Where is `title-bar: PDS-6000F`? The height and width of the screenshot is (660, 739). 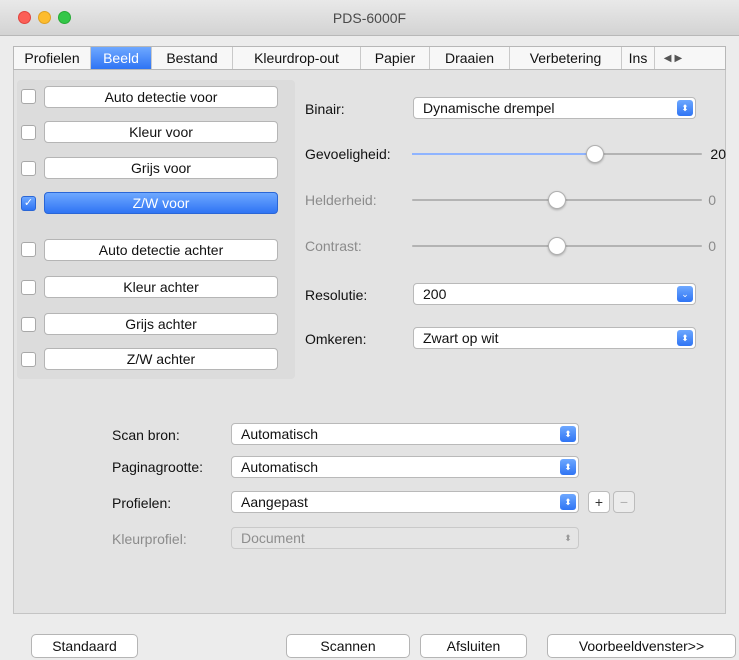 title-bar: PDS-6000F is located at coordinates (369, 18).